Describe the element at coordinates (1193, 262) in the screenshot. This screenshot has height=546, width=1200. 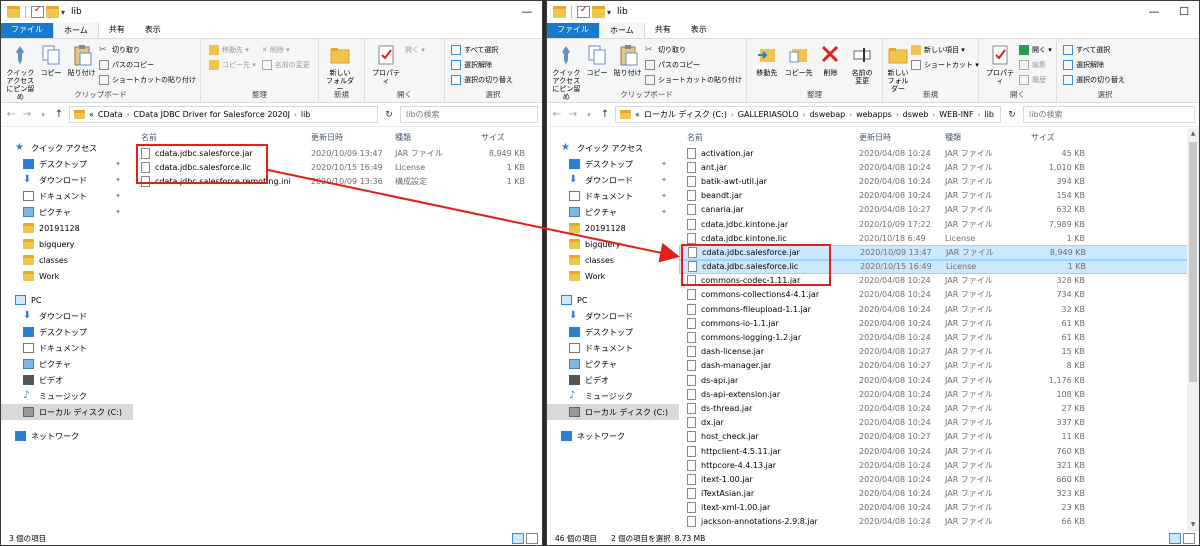
I see `scrollbar-thumb` at that location.